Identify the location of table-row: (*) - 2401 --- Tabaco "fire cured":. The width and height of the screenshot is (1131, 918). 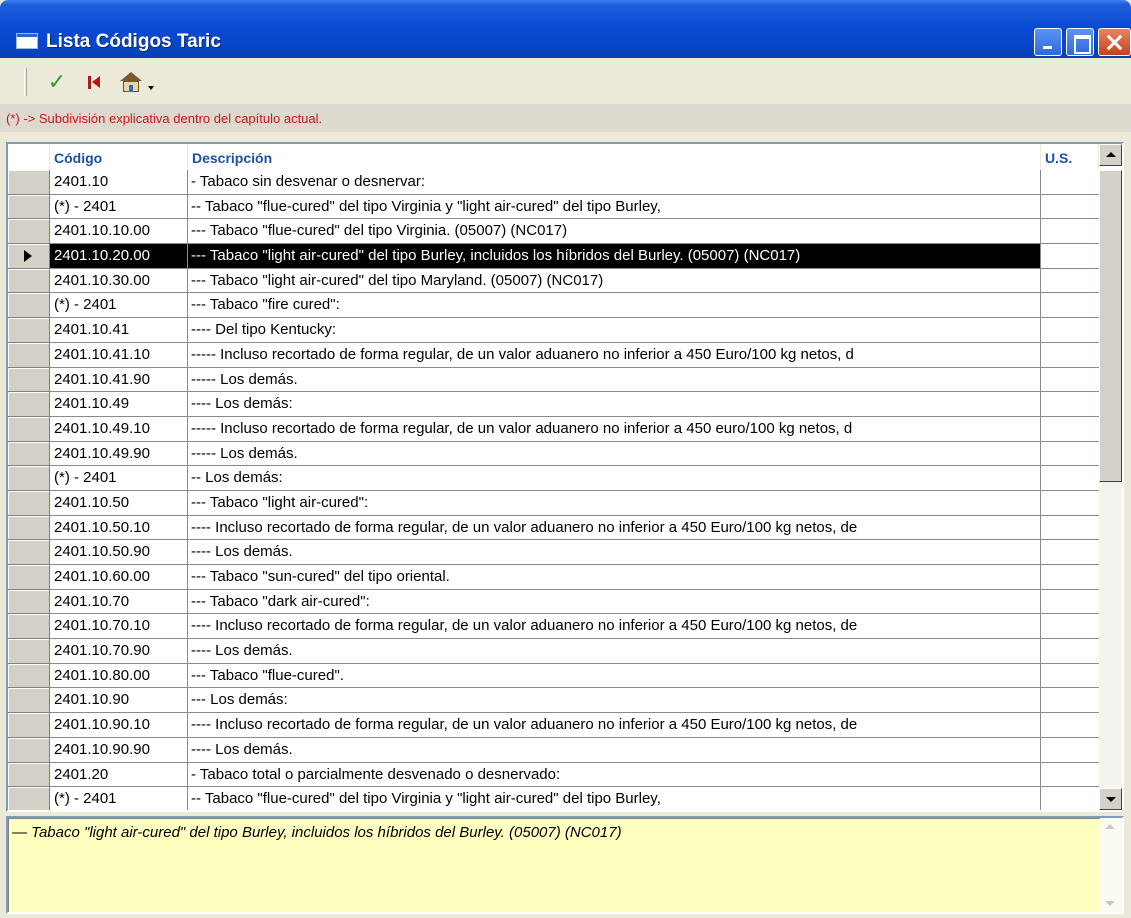
(553, 306).